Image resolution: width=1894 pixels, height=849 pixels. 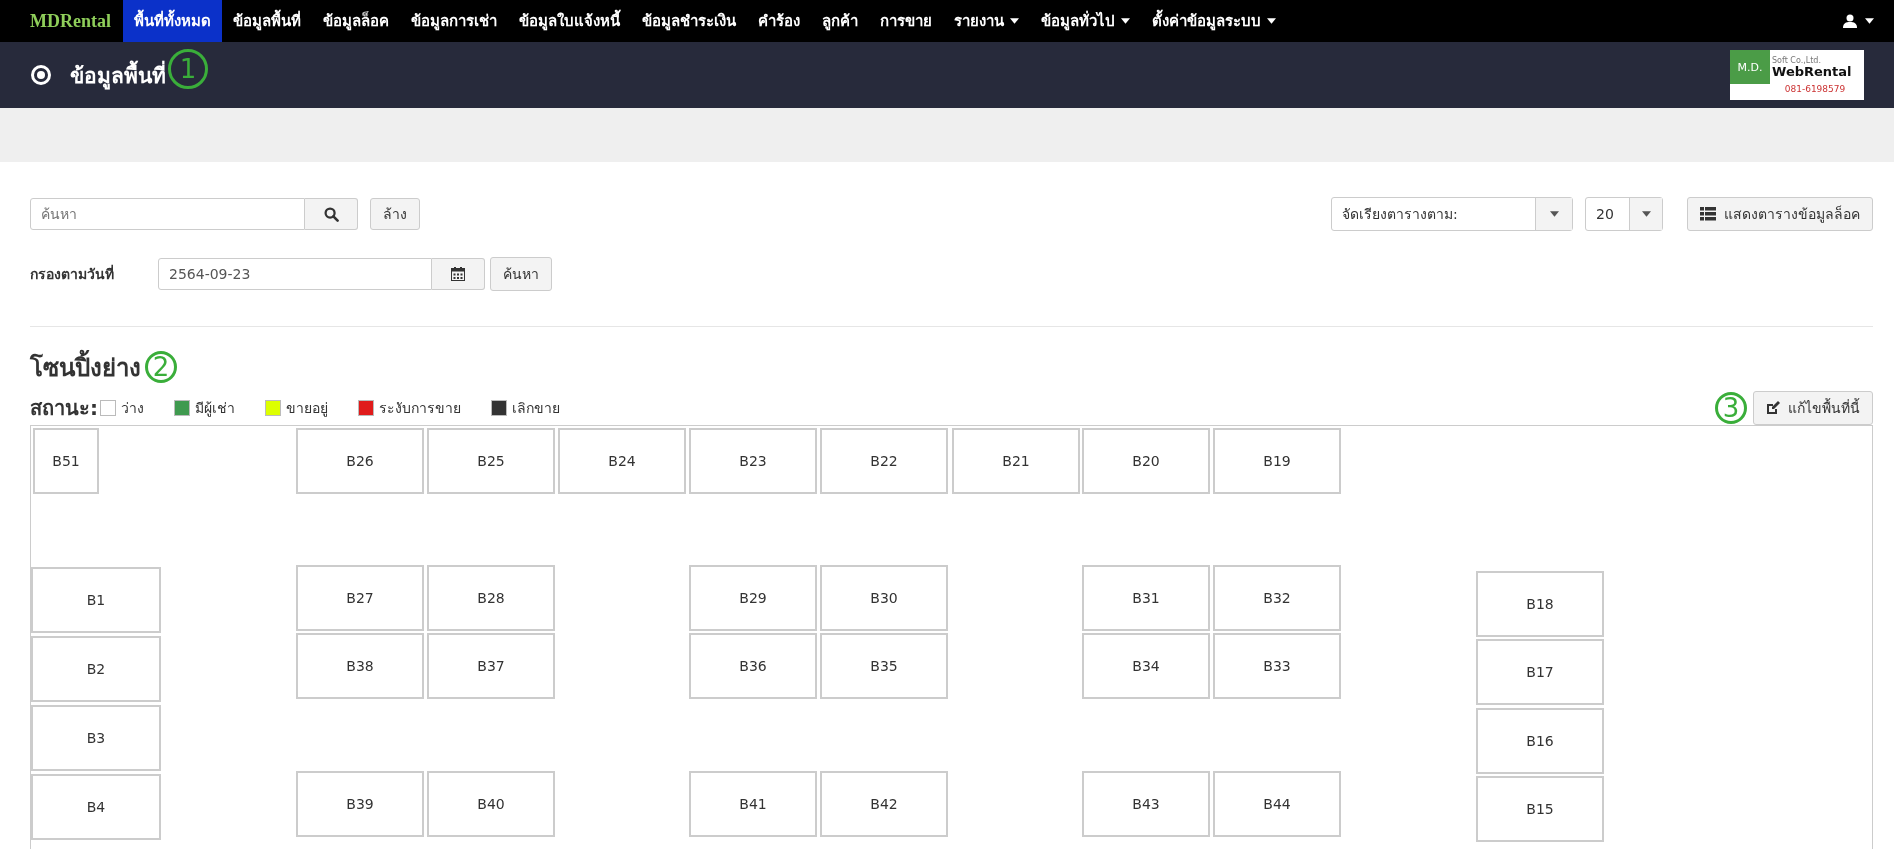 What do you see at coordinates (1146, 598) in the screenshot?
I see `plot-tile: B31` at bounding box center [1146, 598].